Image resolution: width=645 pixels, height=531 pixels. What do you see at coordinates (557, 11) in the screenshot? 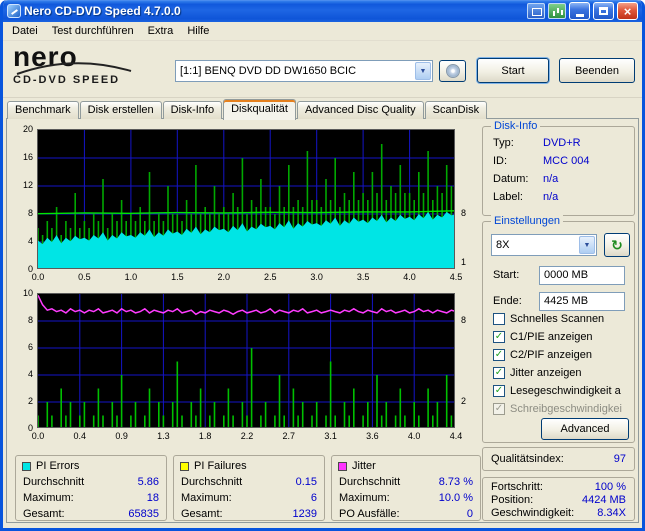
I see `titlebar-green-icon` at bounding box center [557, 11].